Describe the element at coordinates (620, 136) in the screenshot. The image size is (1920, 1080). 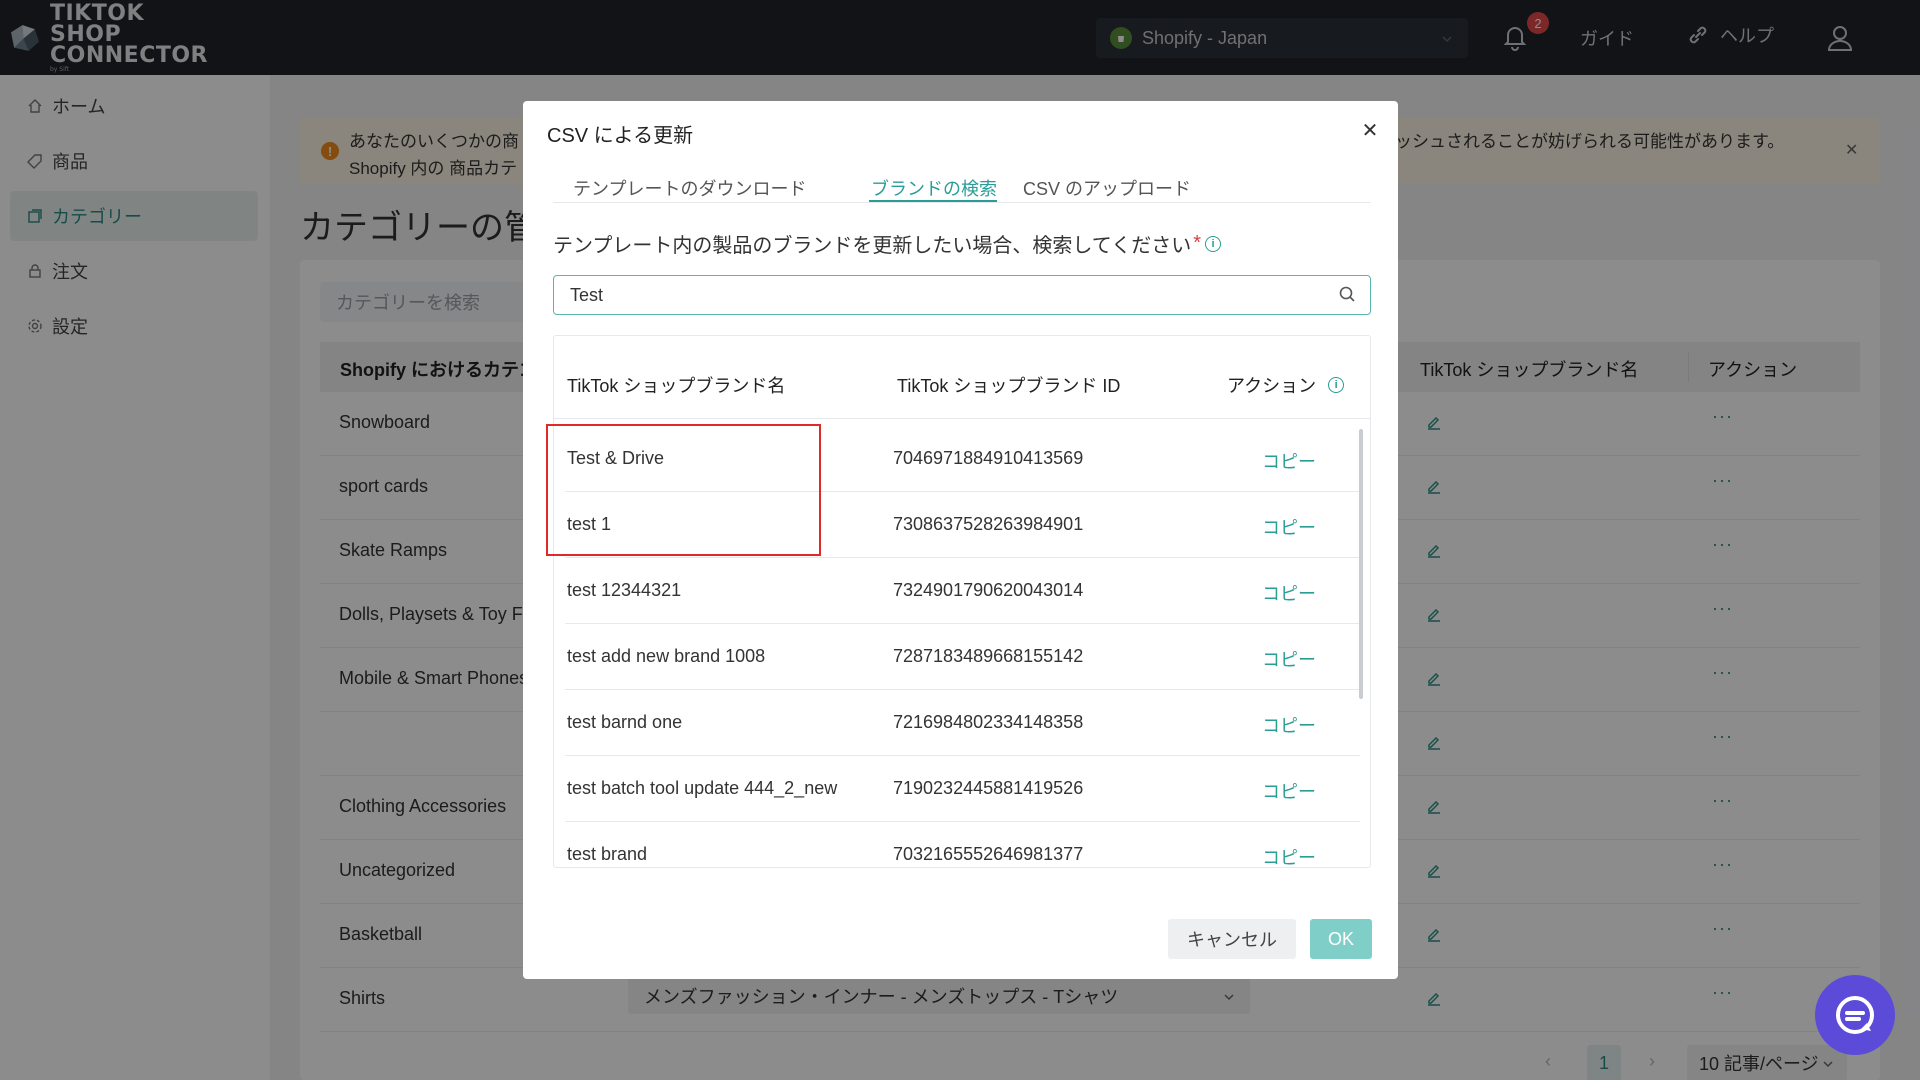
I see `modal-title: CSV による更新` at that location.